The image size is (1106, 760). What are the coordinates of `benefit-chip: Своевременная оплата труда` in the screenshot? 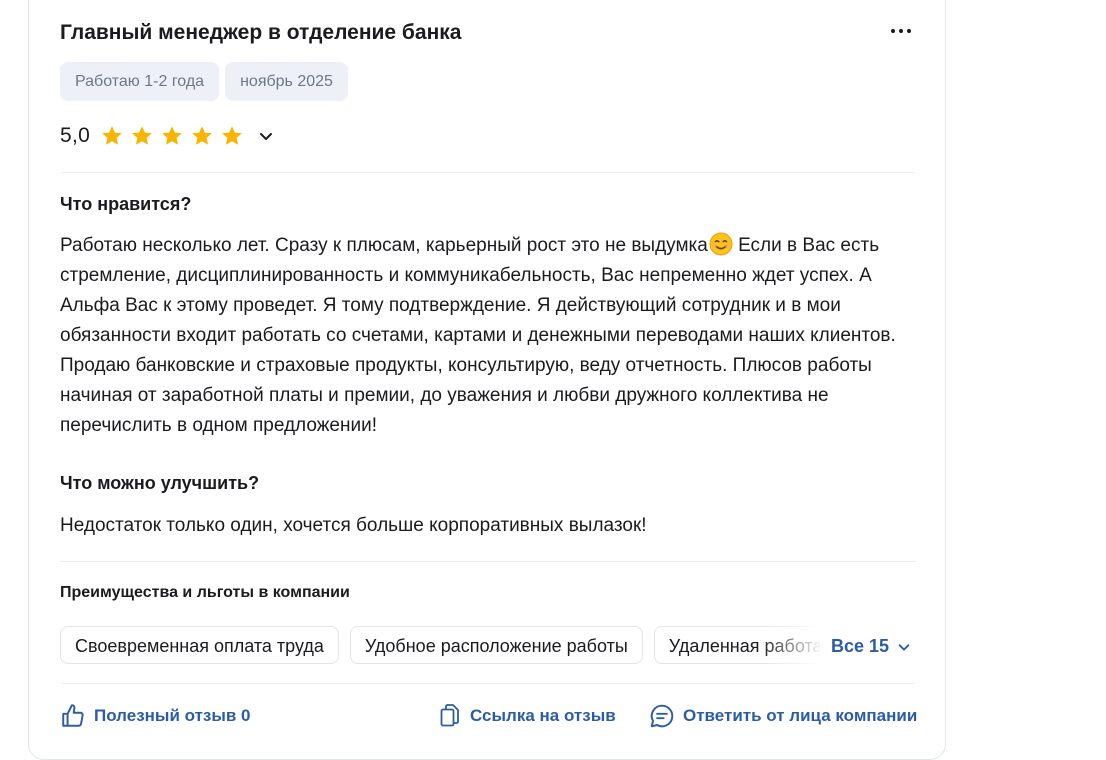 It's located at (199, 645).